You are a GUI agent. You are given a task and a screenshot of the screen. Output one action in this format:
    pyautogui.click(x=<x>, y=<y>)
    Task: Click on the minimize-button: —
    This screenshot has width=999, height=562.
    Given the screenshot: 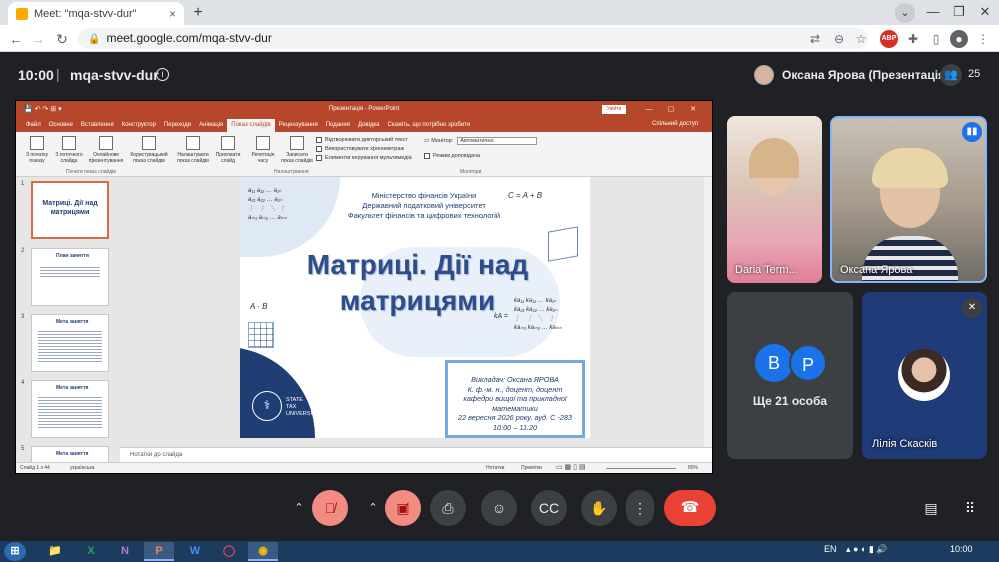 What is the action you would take?
    pyautogui.click(x=933, y=12)
    